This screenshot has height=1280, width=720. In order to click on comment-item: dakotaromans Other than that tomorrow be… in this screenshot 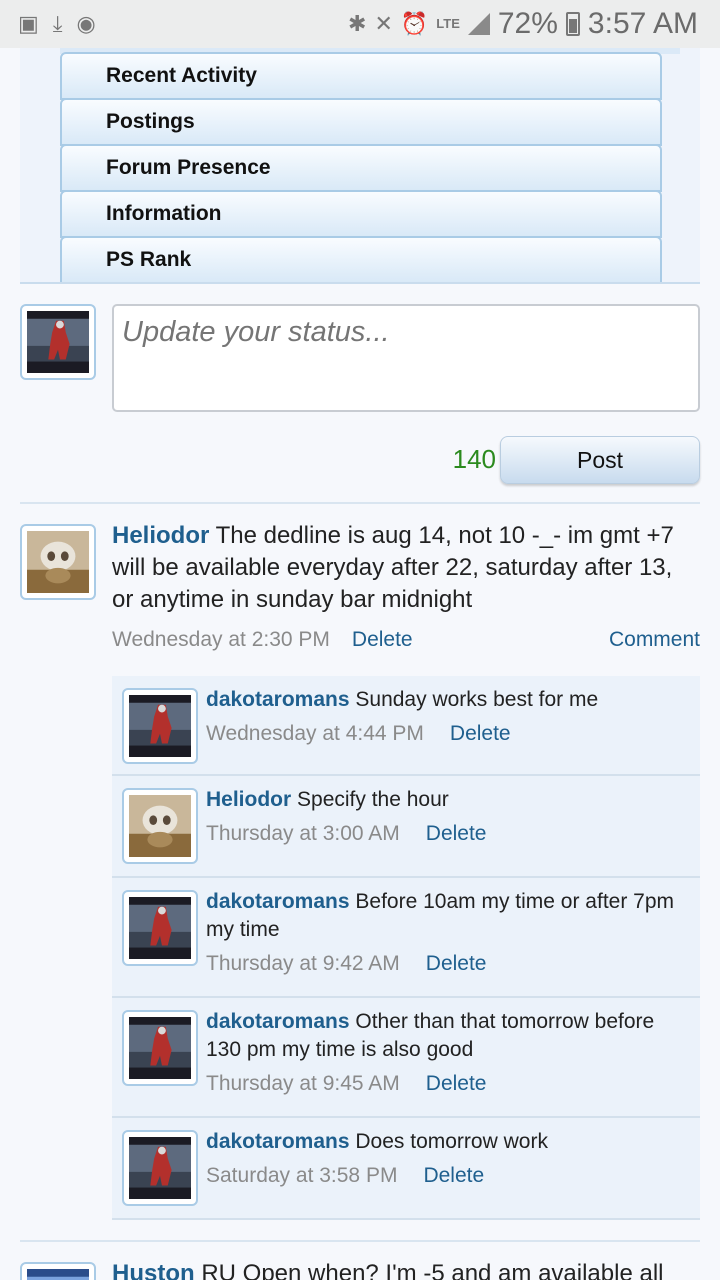, I will do `click(406, 1058)`.